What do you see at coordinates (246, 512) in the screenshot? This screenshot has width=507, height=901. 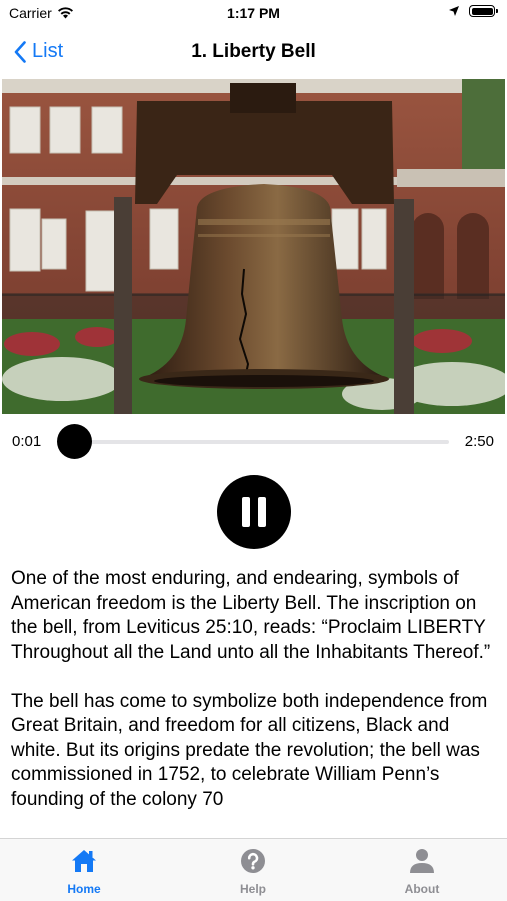 I see `pause-icon-bar-left` at bounding box center [246, 512].